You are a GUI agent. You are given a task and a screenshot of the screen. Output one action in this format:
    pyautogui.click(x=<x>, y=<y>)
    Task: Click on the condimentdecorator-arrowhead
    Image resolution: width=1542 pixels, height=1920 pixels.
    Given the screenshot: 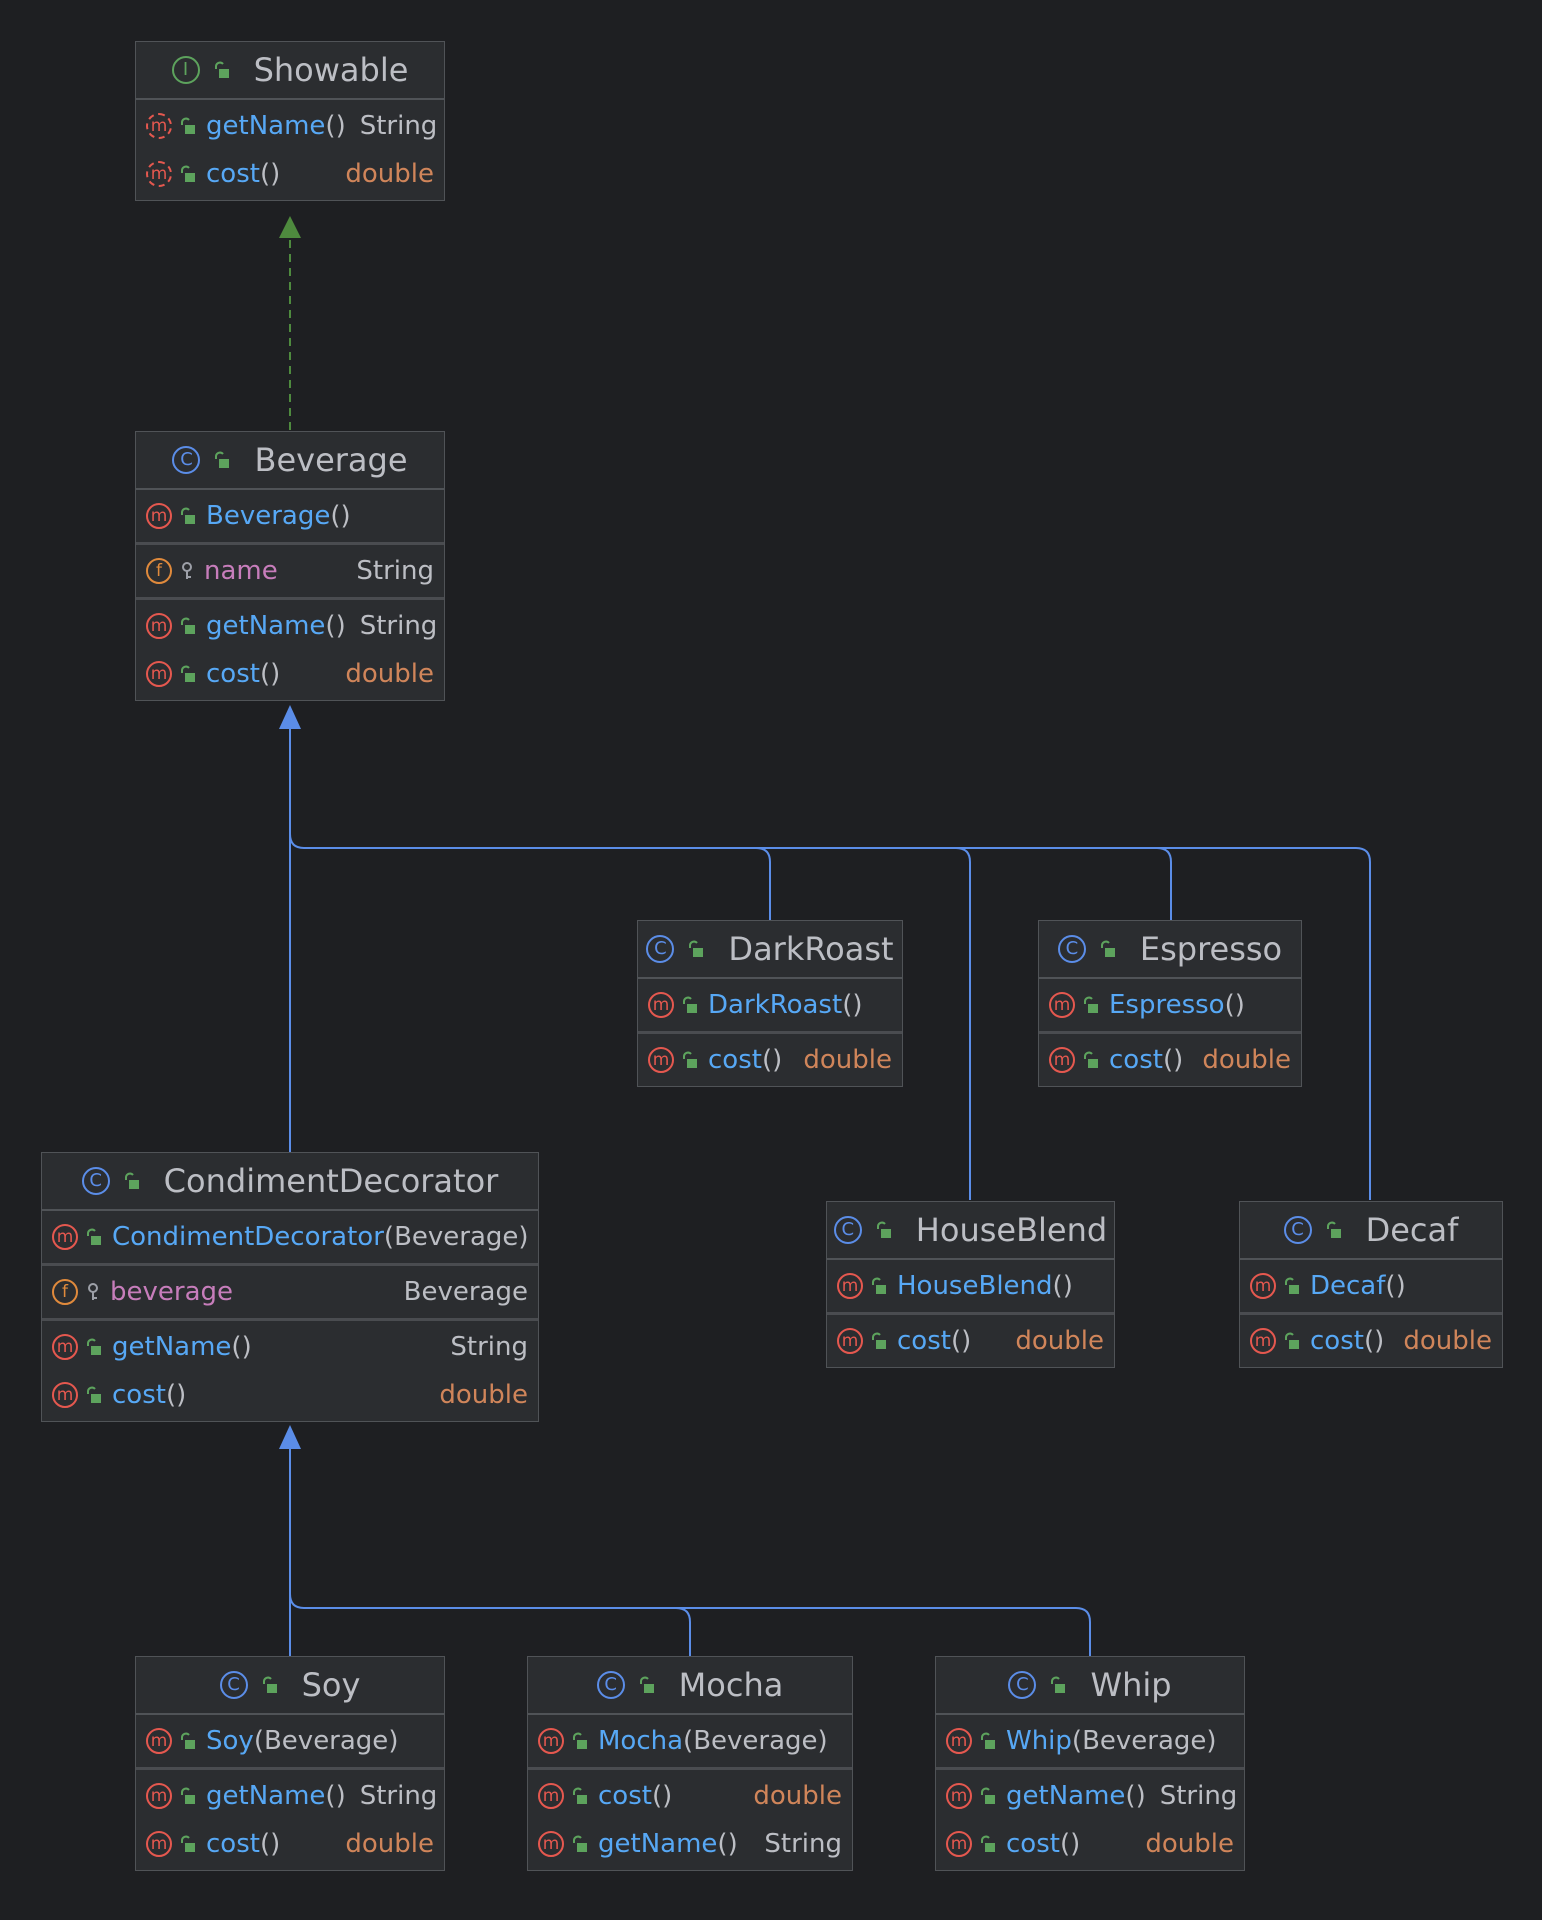 What is the action you would take?
    pyautogui.click(x=290, y=1437)
    